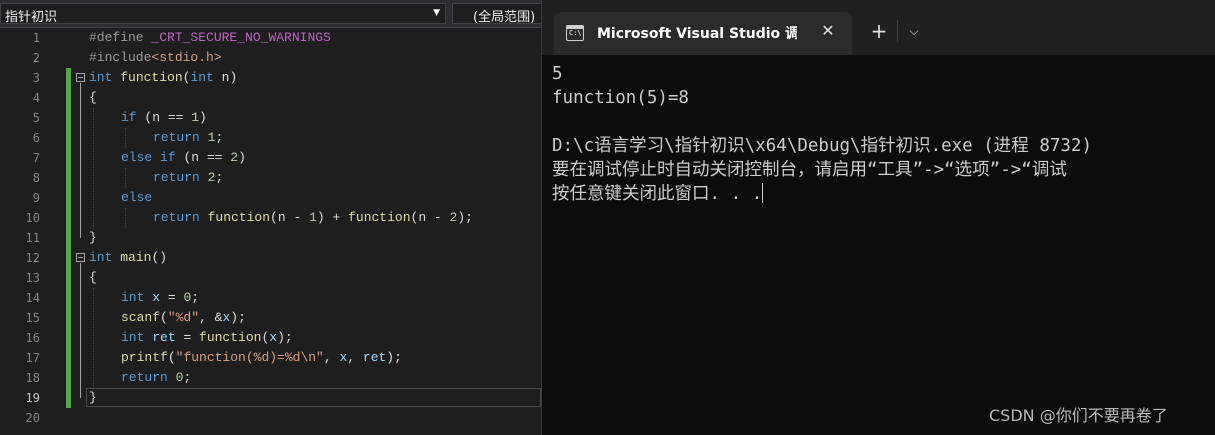 This screenshot has width=1215, height=435. What do you see at coordinates (270, 278) in the screenshot?
I see `code-line: 13 {` at bounding box center [270, 278].